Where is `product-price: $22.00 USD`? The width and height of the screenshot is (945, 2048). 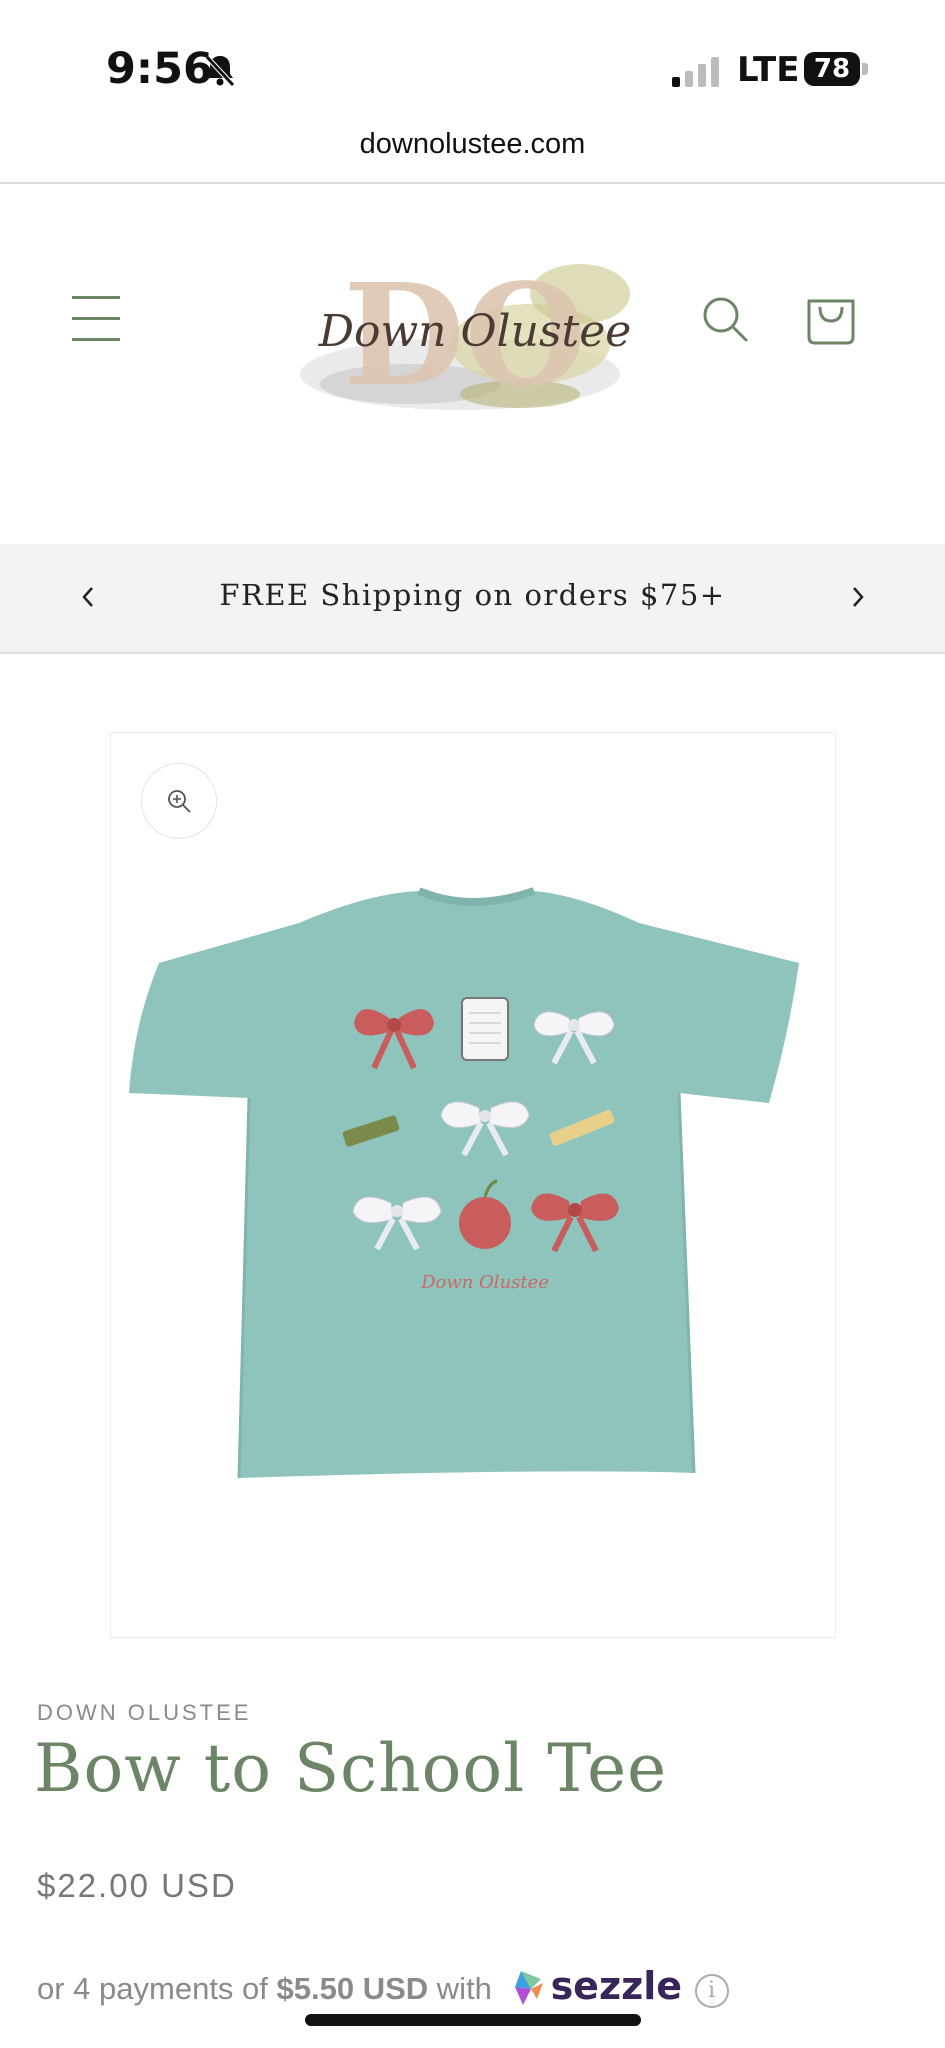 product-price: $22.00 USD is located at coordinates (137, 1885).